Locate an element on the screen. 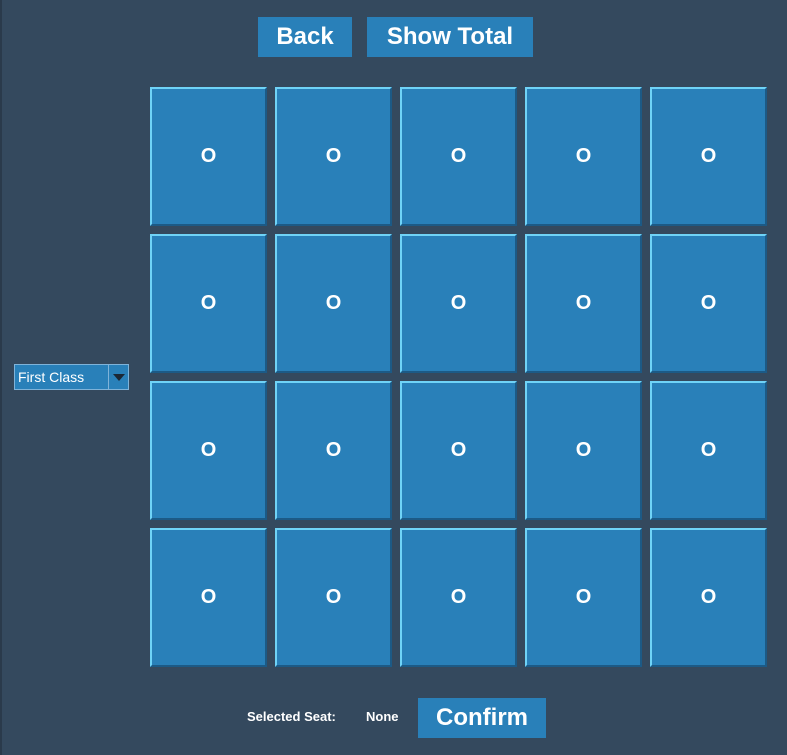  class-dropdown: First Class is located at coordinates (71, 377).